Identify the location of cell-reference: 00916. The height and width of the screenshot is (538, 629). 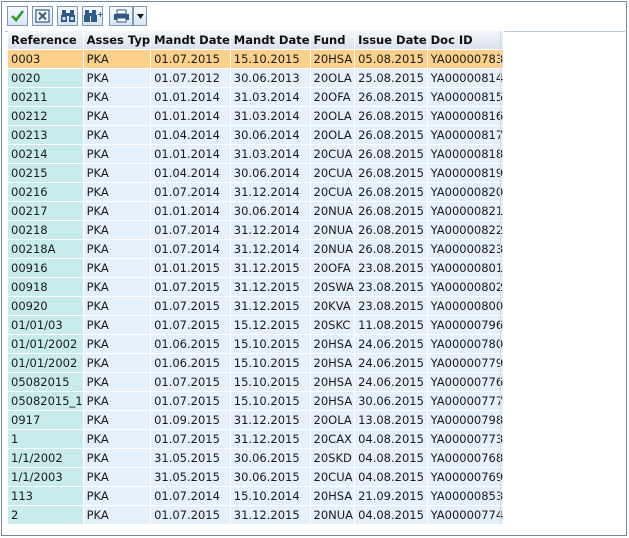
(46, 268).